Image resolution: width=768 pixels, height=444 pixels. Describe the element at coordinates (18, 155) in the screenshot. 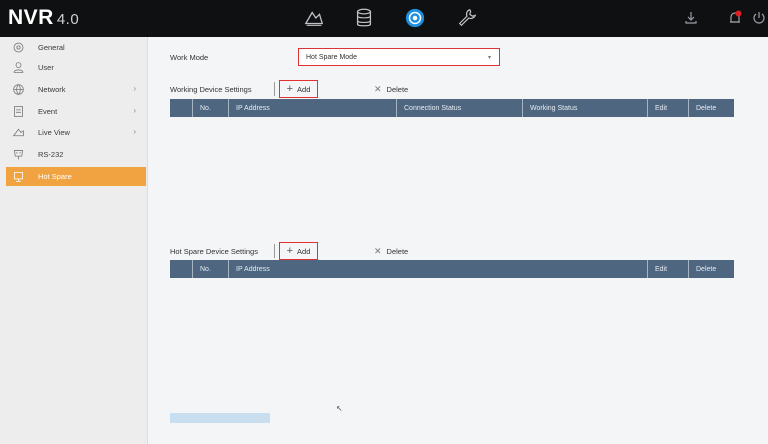

I see `rs232-icon` at that location.